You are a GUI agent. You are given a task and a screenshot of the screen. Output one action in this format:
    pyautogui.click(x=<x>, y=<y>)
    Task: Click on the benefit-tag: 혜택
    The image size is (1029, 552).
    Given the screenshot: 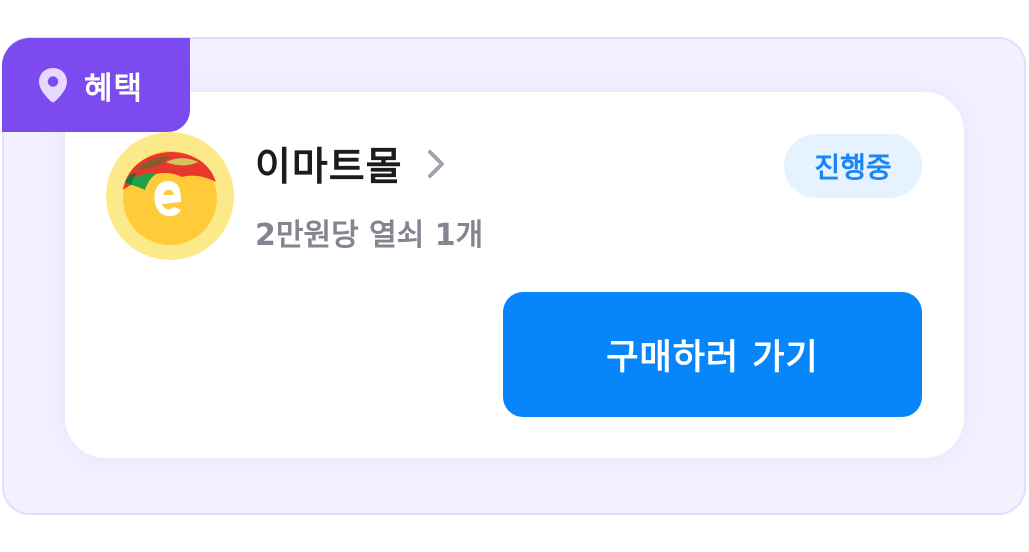 What is the action you would take?
    pyautogui.click(x=96, y=85)
    